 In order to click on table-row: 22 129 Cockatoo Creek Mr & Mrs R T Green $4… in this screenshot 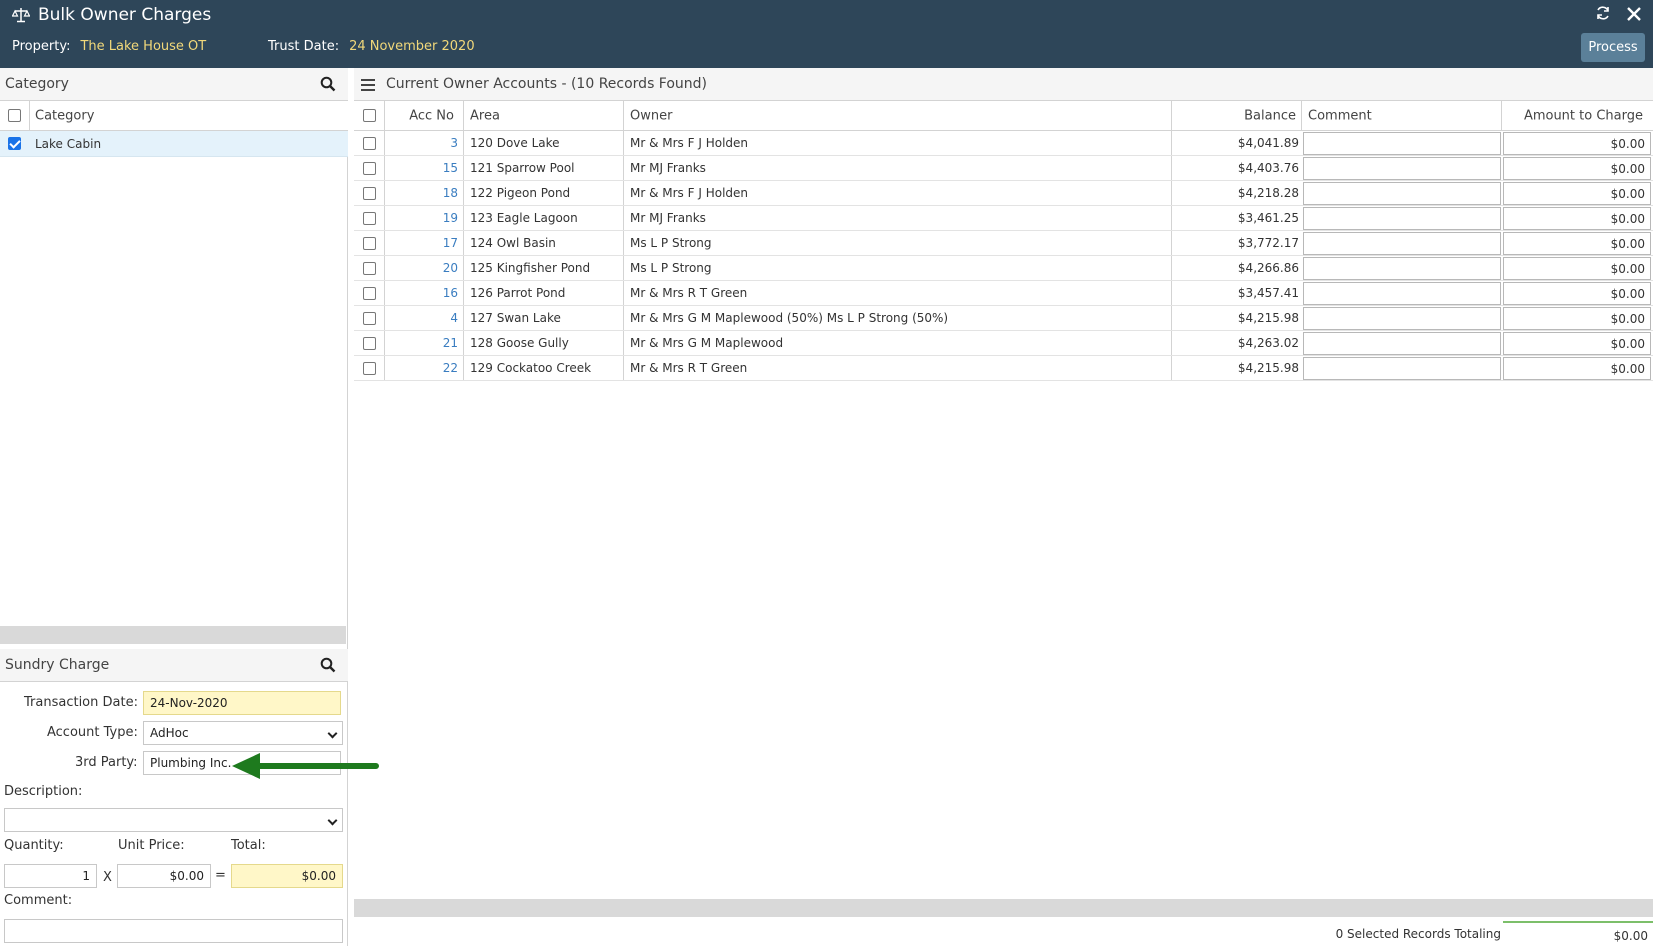, I will do `click(1003, 368)`.